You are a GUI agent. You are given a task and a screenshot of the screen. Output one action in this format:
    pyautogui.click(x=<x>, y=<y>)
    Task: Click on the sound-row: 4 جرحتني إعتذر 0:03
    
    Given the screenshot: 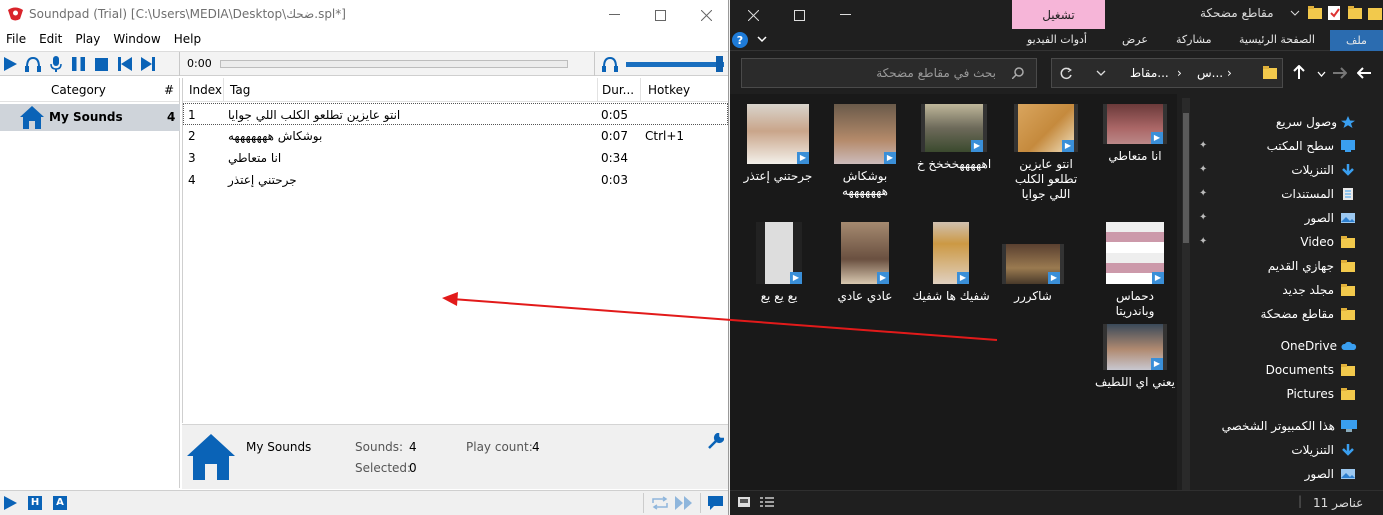 What is the action you would take?
    pyautogui.click(x=455, y=180)
    